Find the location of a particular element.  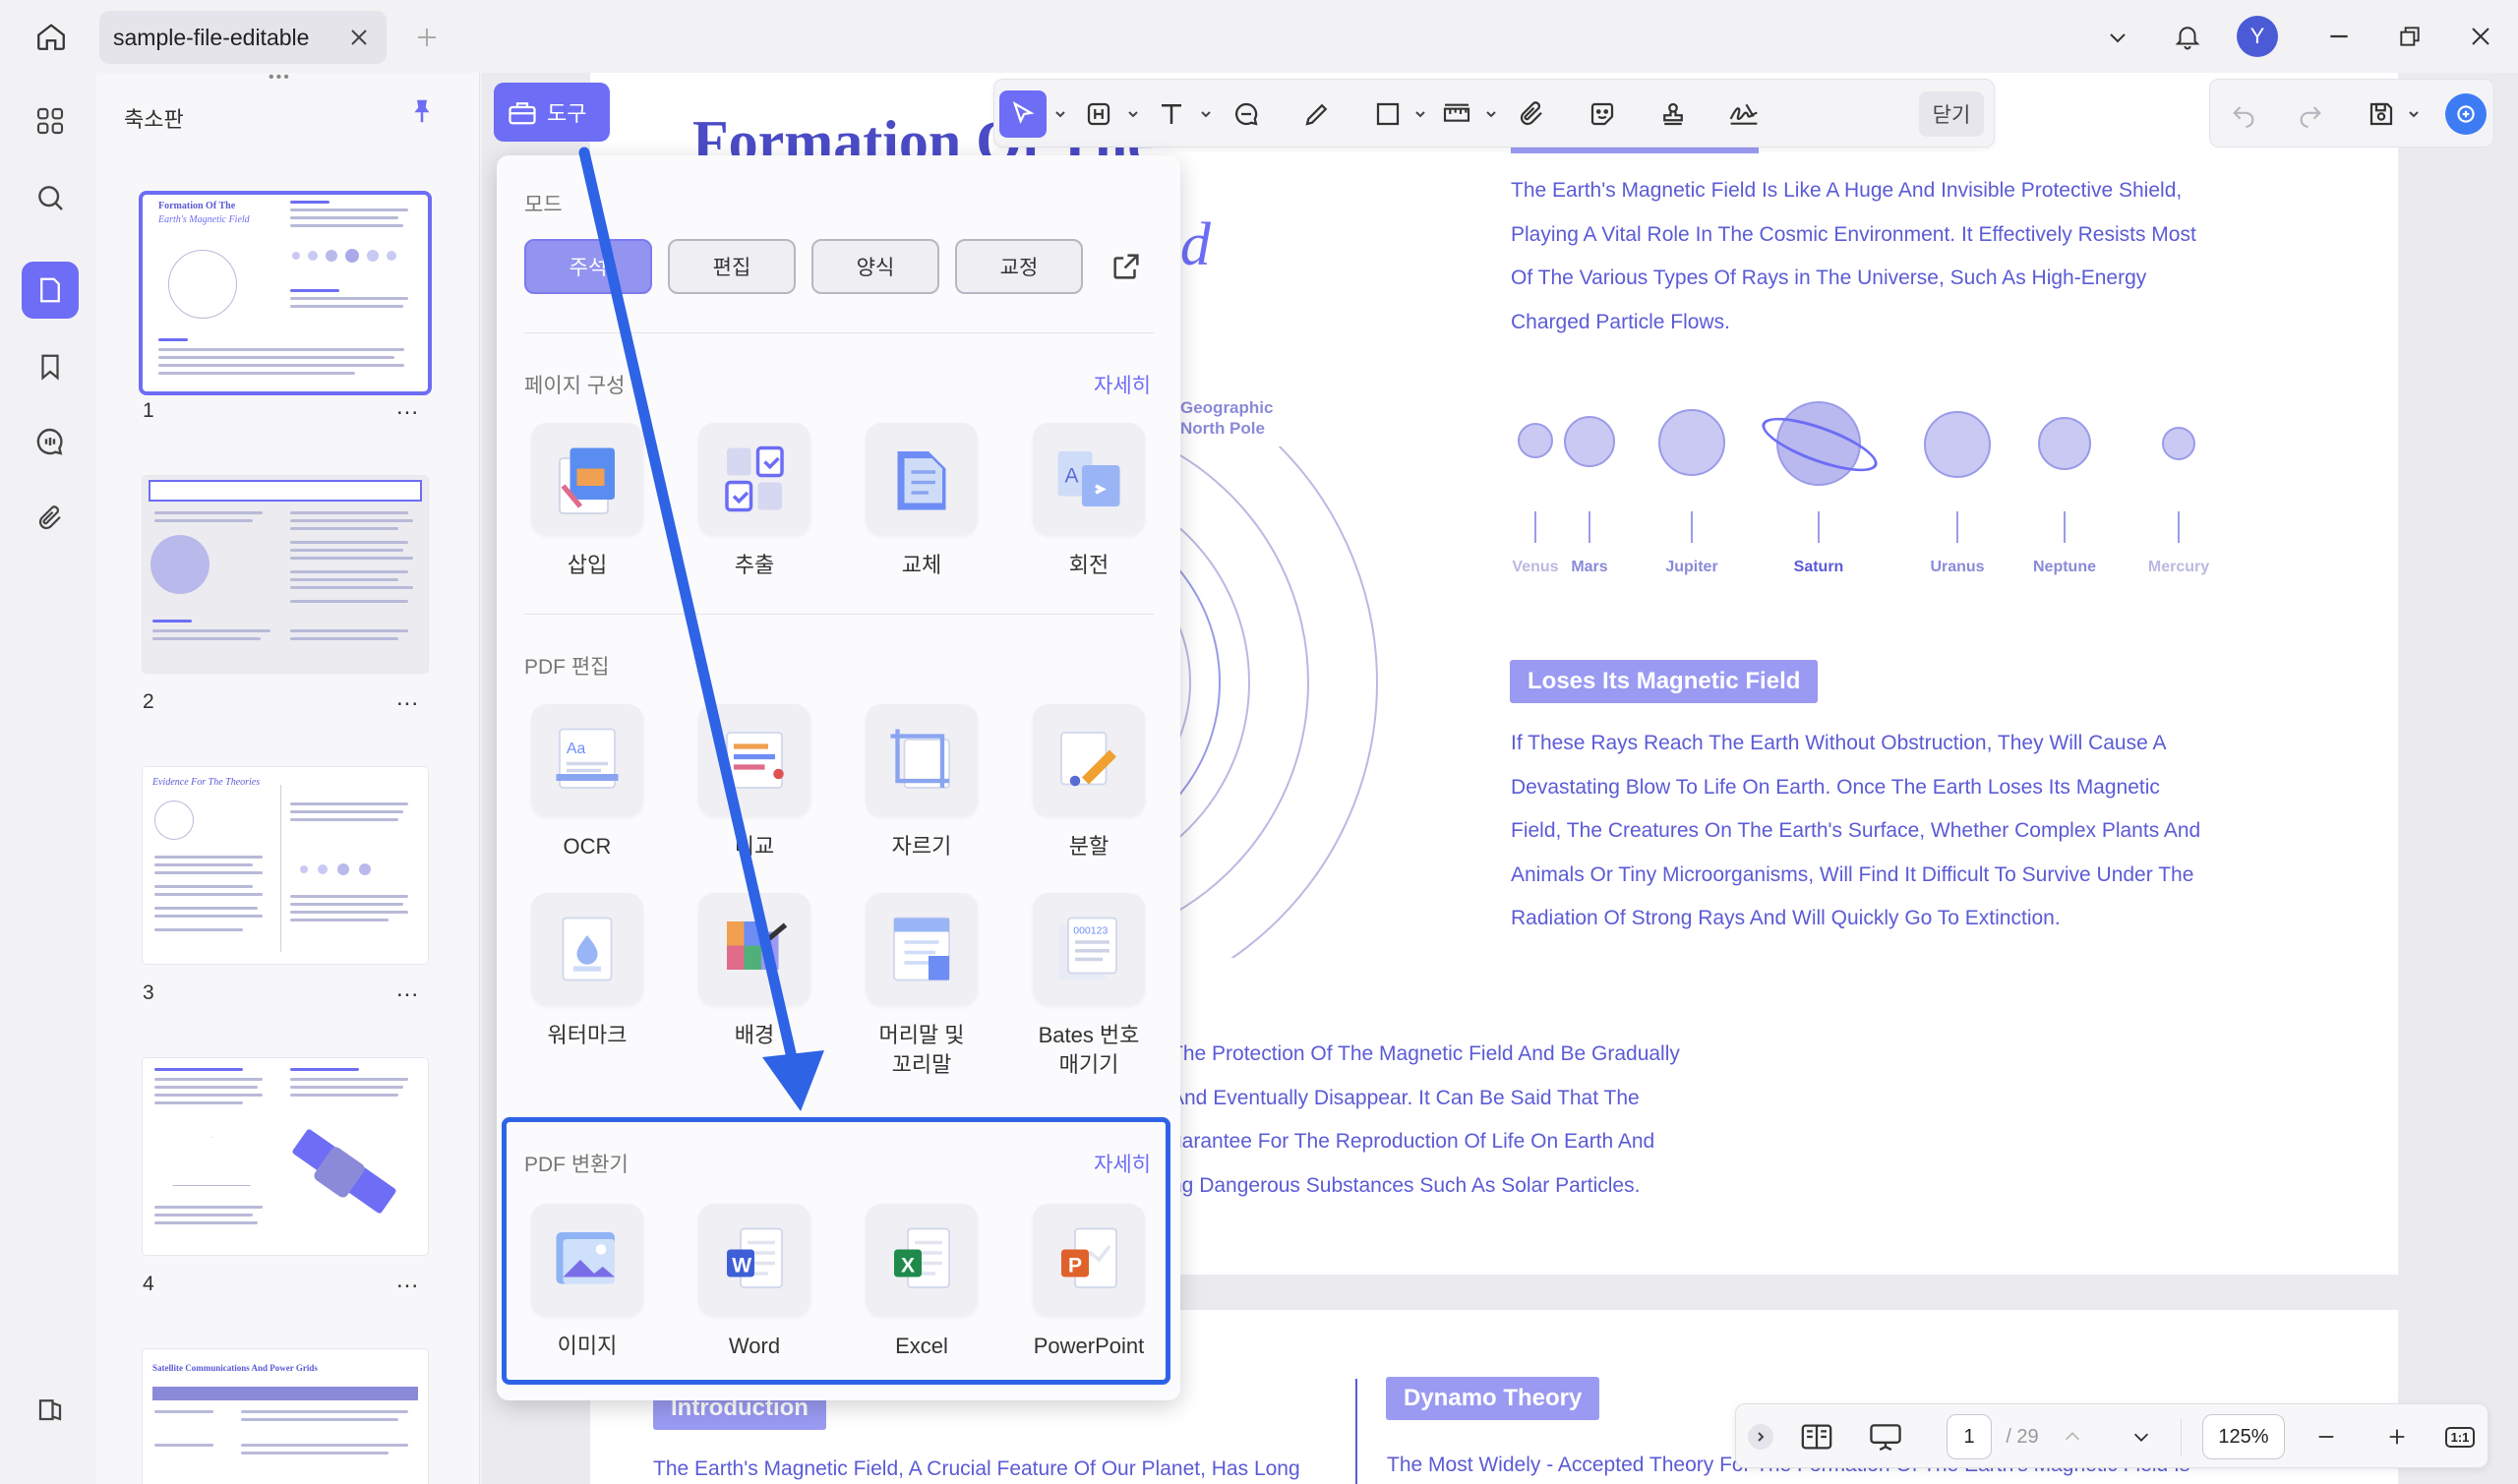

attach-tool-icon is located at coordinates (1531, 114).